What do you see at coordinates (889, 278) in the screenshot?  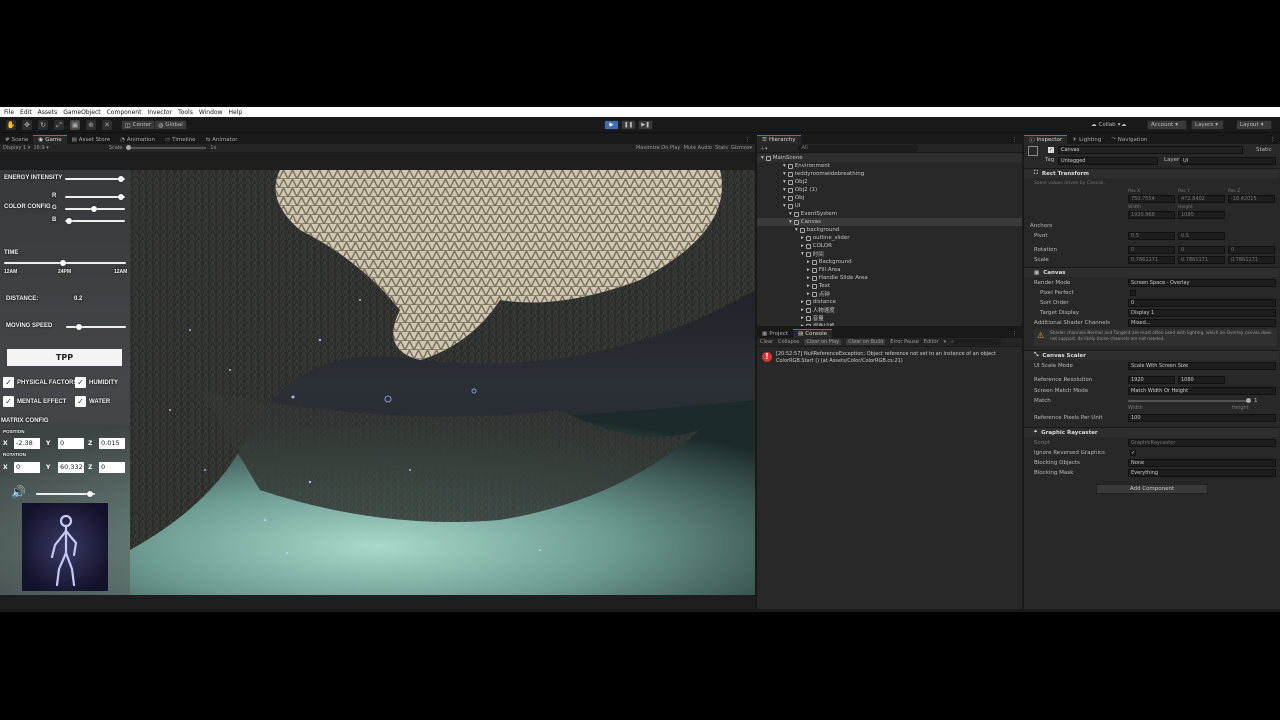 I see `hierarchy-item: ▸ Handle Slide Area` at bounding box center [889, 278].